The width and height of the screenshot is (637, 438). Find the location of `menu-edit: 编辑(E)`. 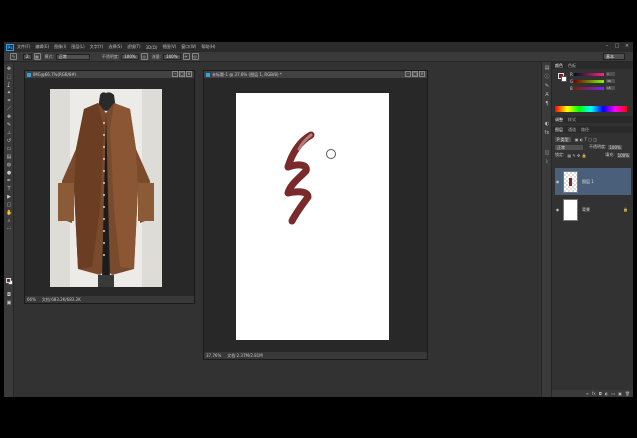

menu-edit: 编辑(E) is located at coordinates (42, 47).